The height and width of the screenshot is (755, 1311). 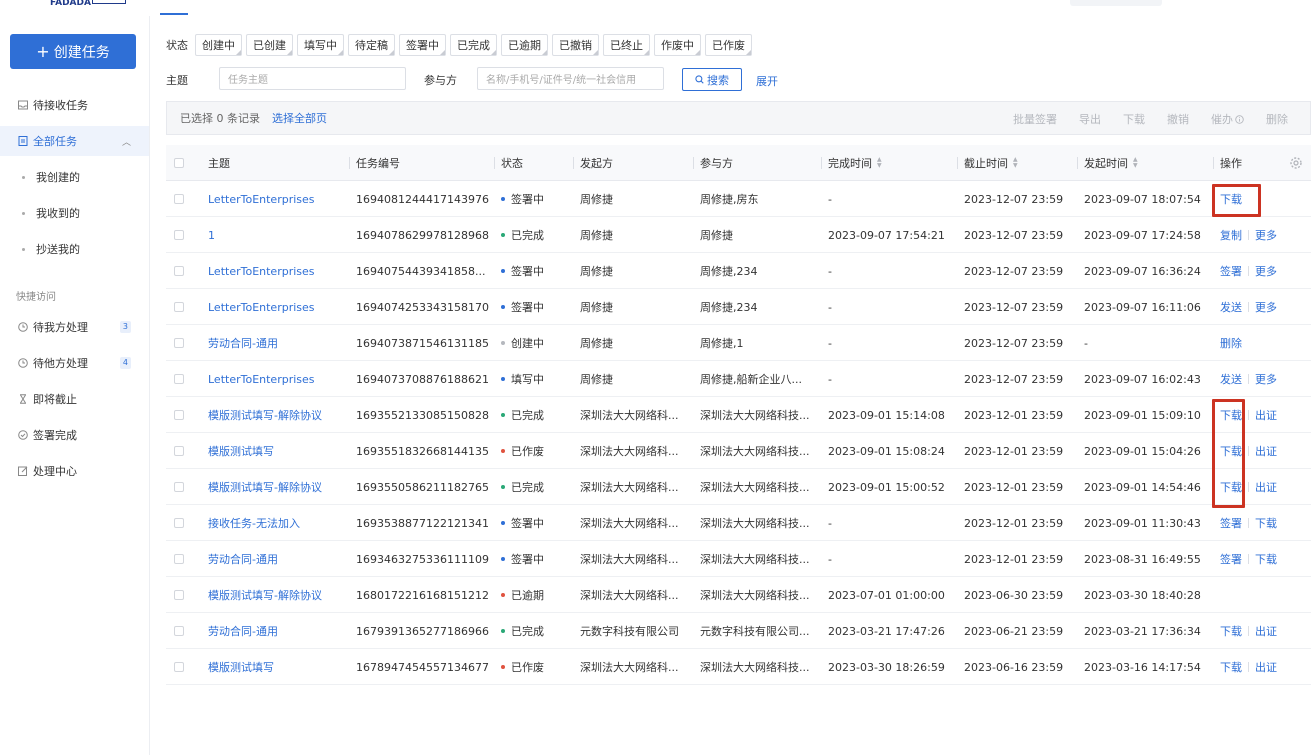 I want to click on sidebar-item-pending-receive: 待接收任务, so click(x=74, y=105).